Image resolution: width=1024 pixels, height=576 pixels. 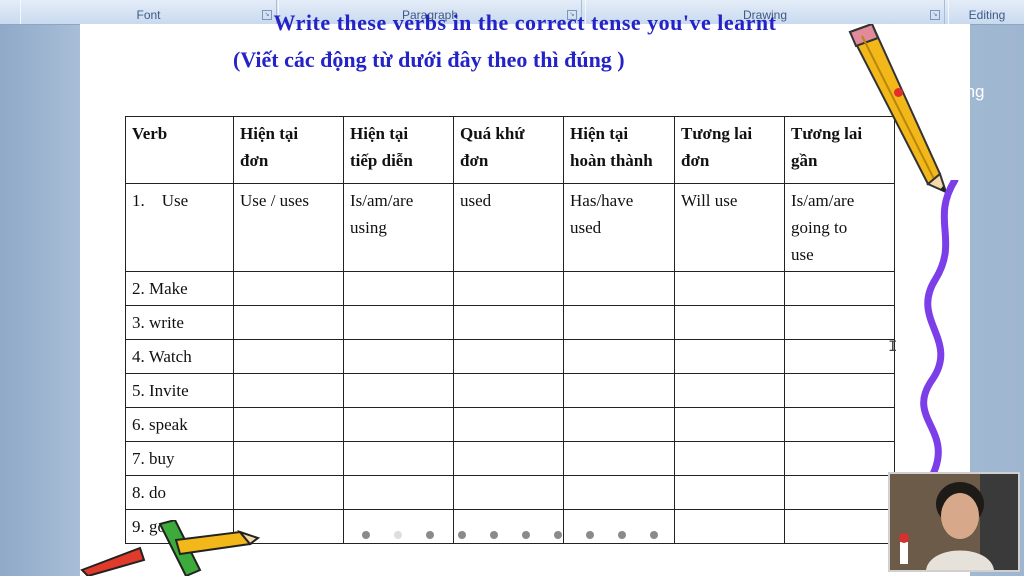 What do you see at coordinates (954, 522) in the screenshot?
I see `webcam-person-icon` at bounding box center [954, 522].